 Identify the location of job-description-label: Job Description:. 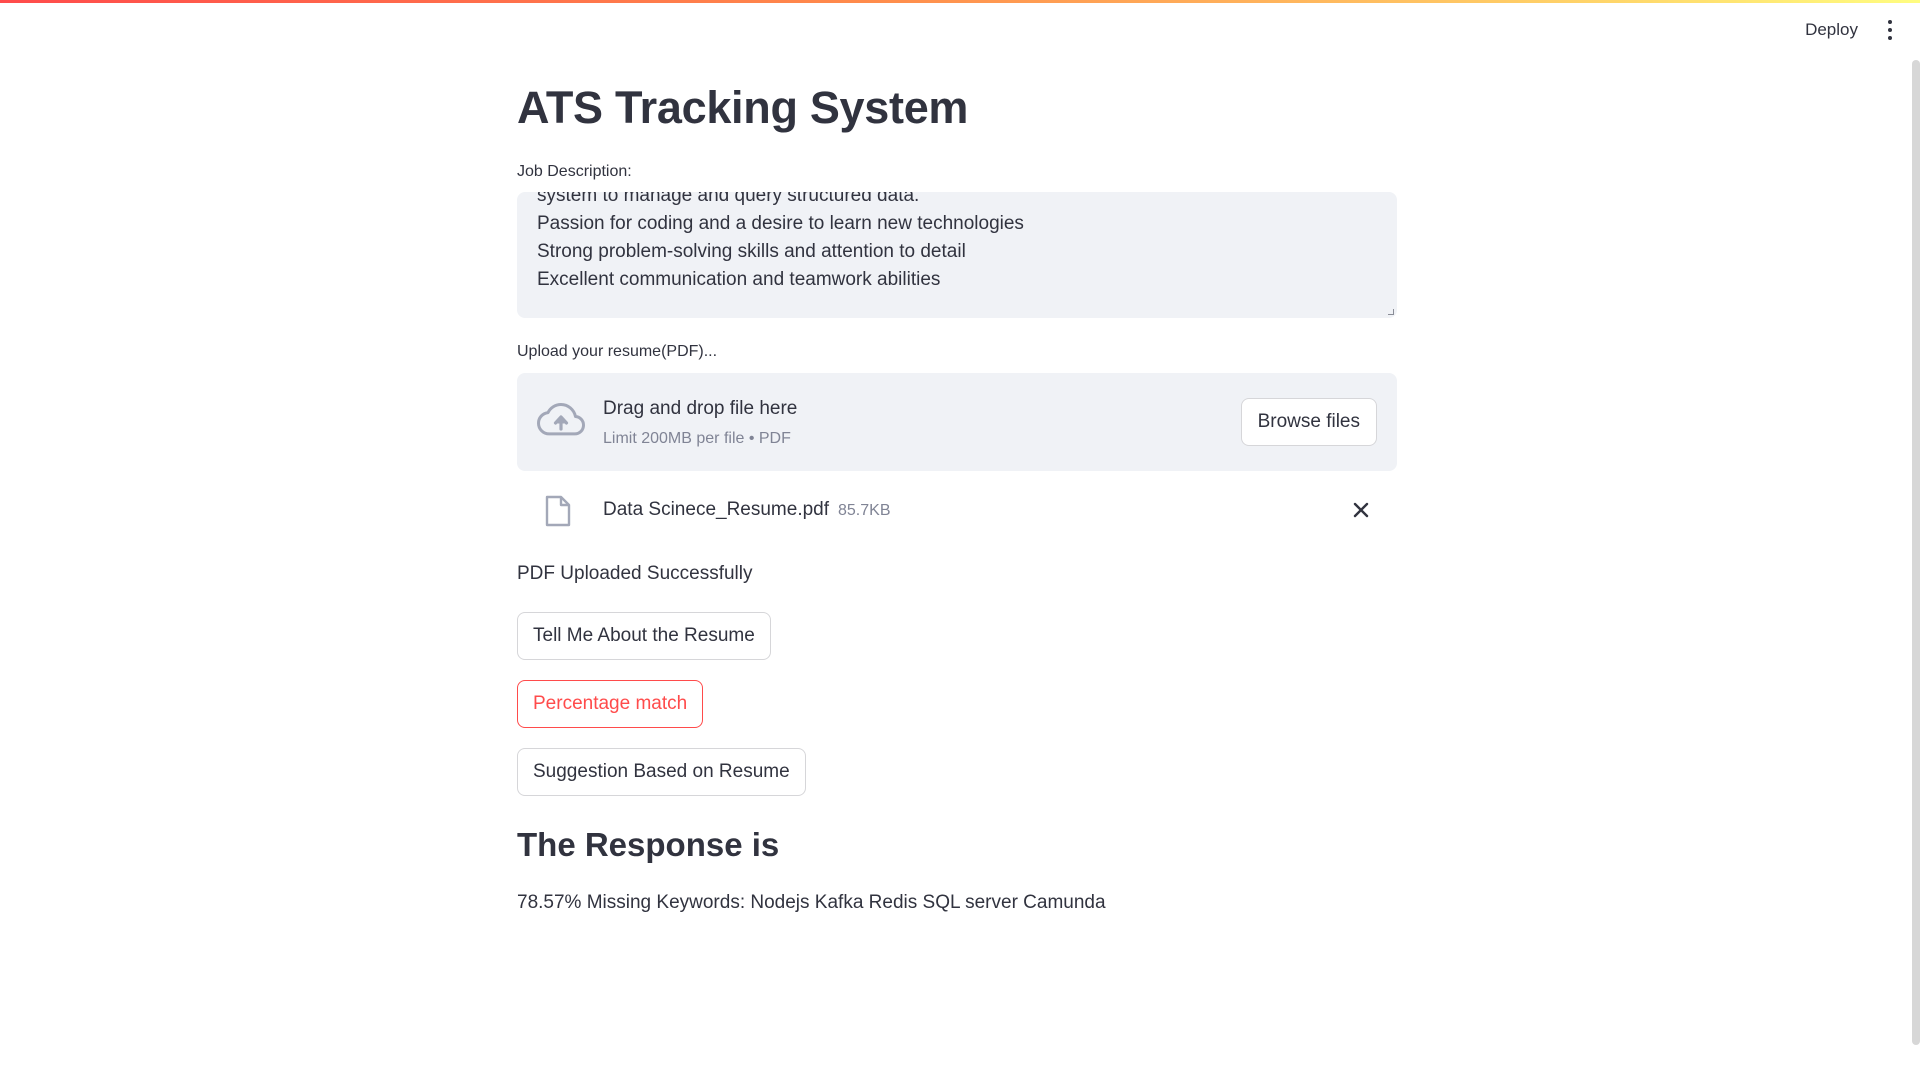
(574, 171).